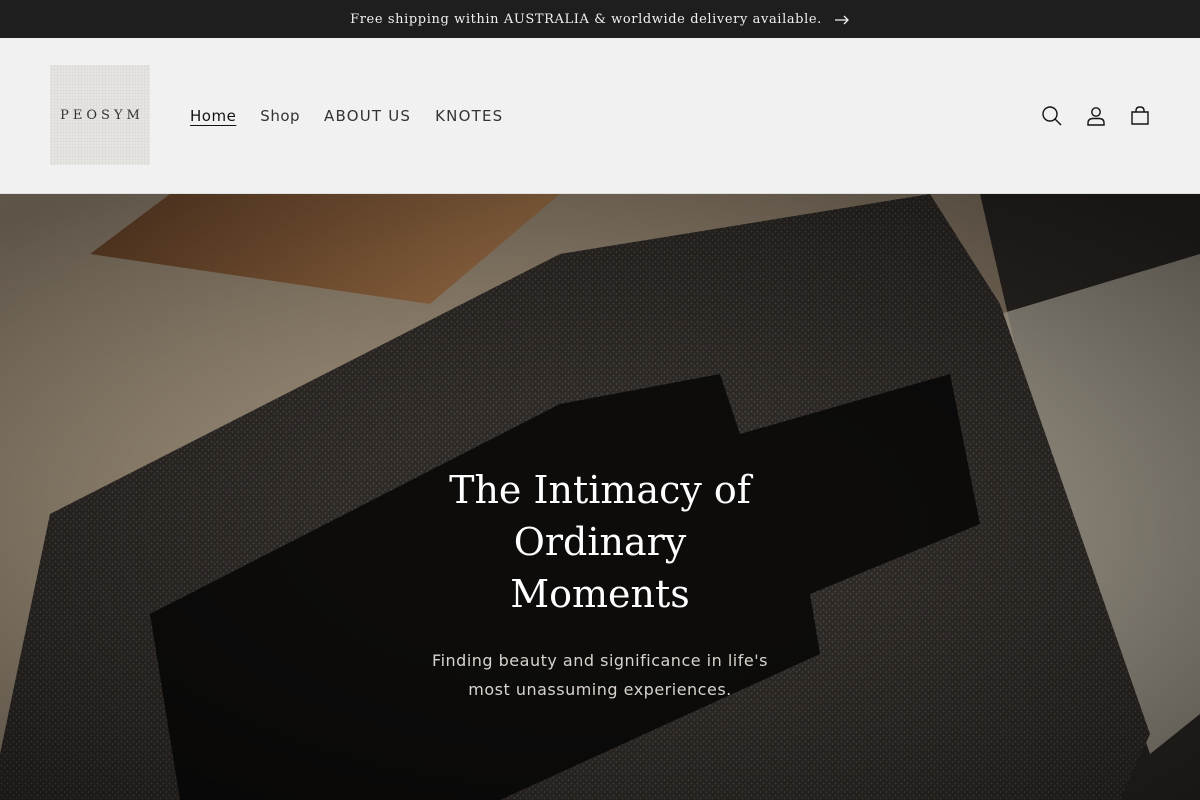  Describe the element at coordinates (1140, 116) in the screenshot. I see `cart-icon` at that location.